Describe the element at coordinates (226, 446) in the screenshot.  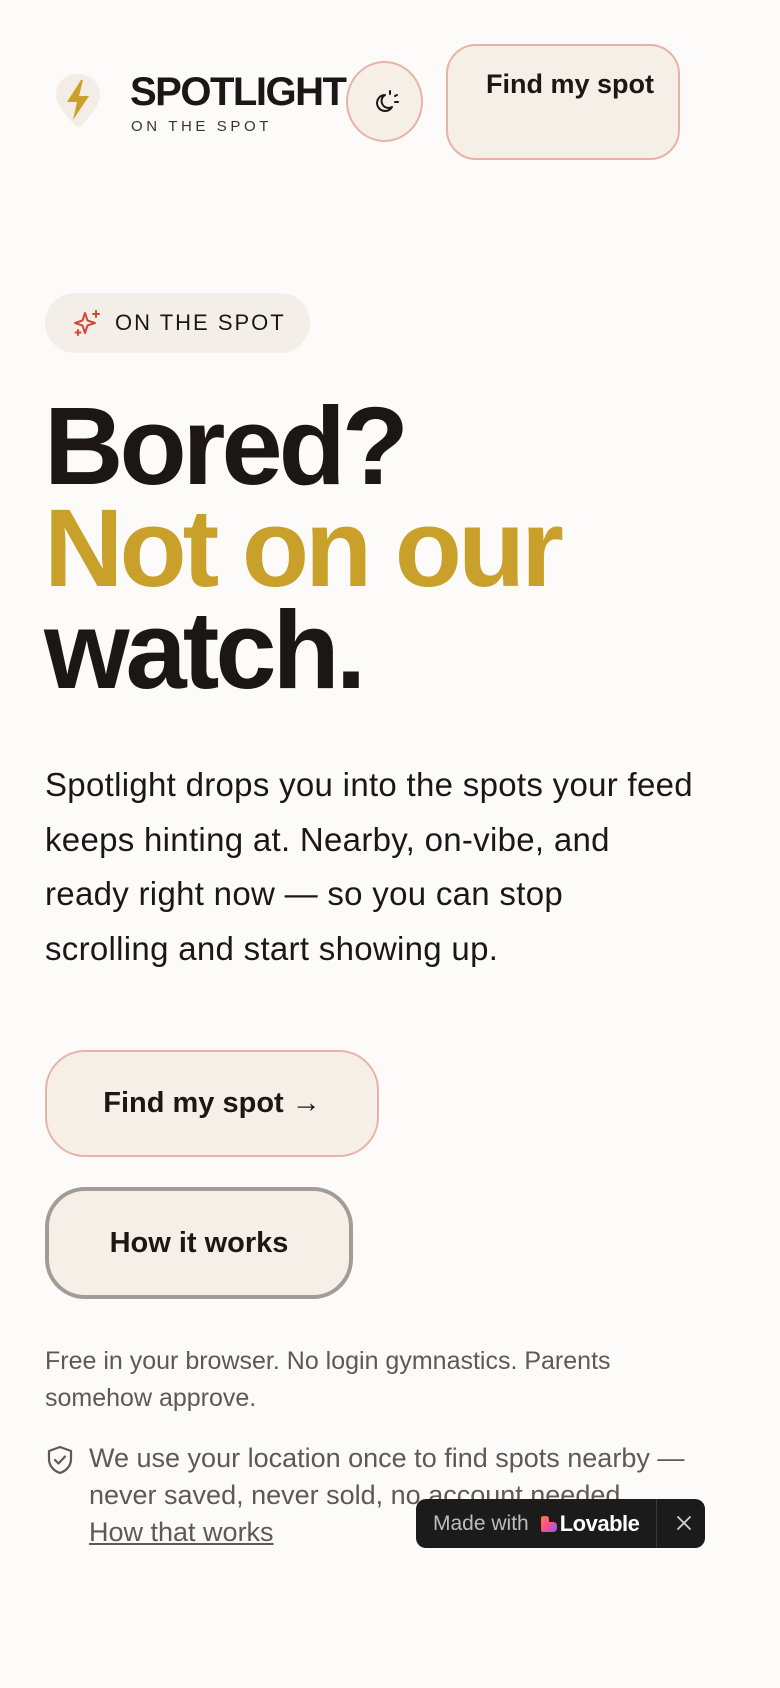
I see `headline-line-1: Bored?` at that location.